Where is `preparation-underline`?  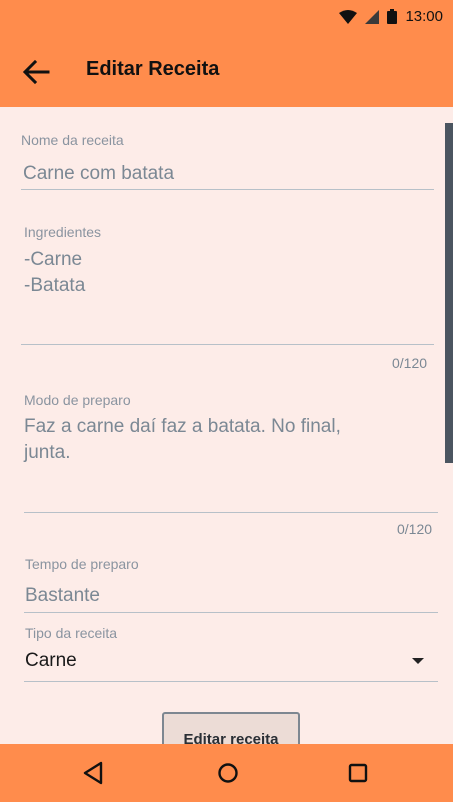
preparation-underline is located at coordinates (231, 512).